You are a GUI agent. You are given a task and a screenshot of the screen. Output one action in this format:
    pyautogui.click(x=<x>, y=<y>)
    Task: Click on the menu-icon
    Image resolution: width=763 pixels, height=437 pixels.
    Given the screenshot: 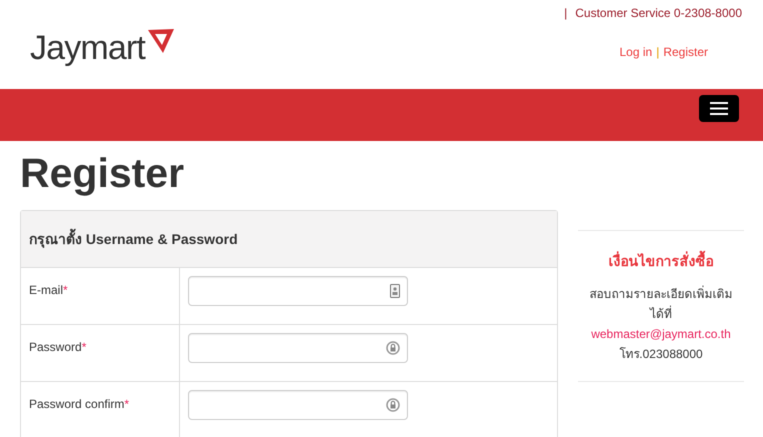 What is the action you would take?
    pyautogui.click(x=719, y=108)
    